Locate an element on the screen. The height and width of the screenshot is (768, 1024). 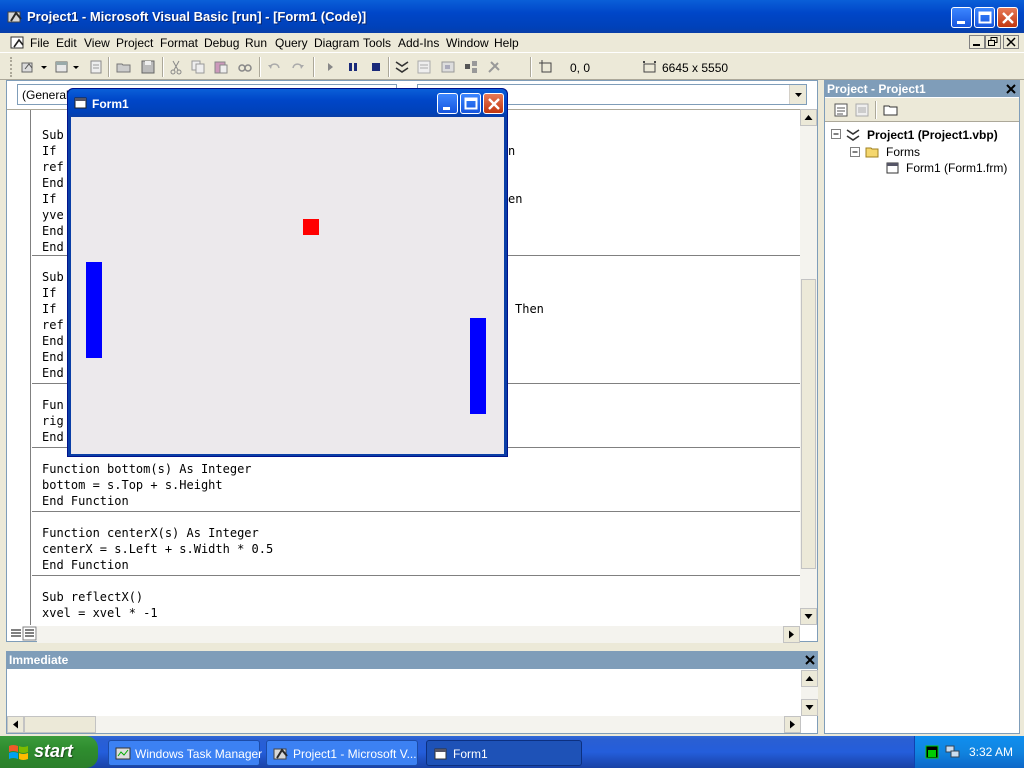
maximize-icon is located at coordinates (985, 17).